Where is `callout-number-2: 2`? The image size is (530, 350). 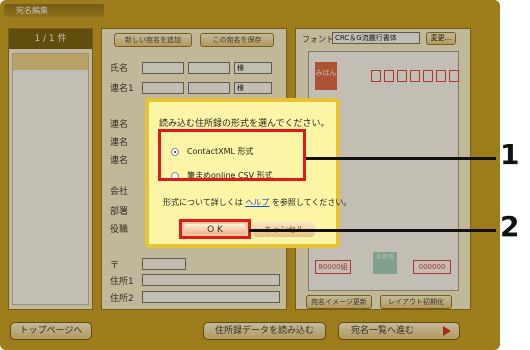 callout-number-2: 2 is located at coordinates (510, 226).